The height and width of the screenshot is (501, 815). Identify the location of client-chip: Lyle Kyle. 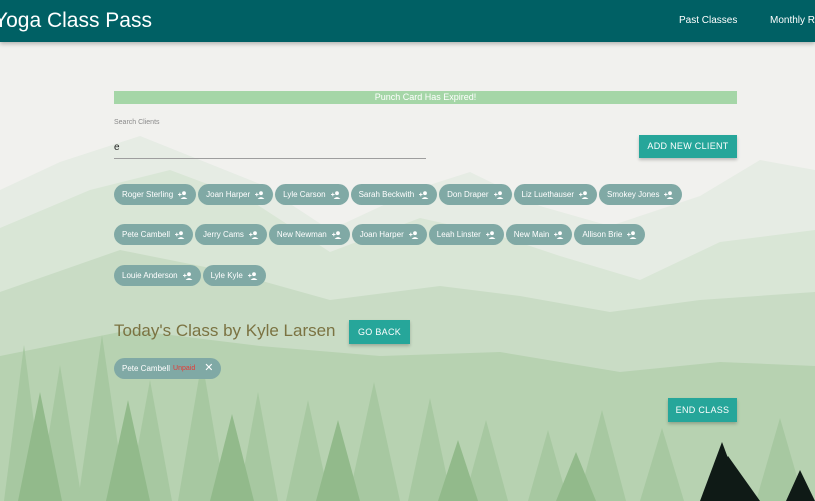
(234, 275).